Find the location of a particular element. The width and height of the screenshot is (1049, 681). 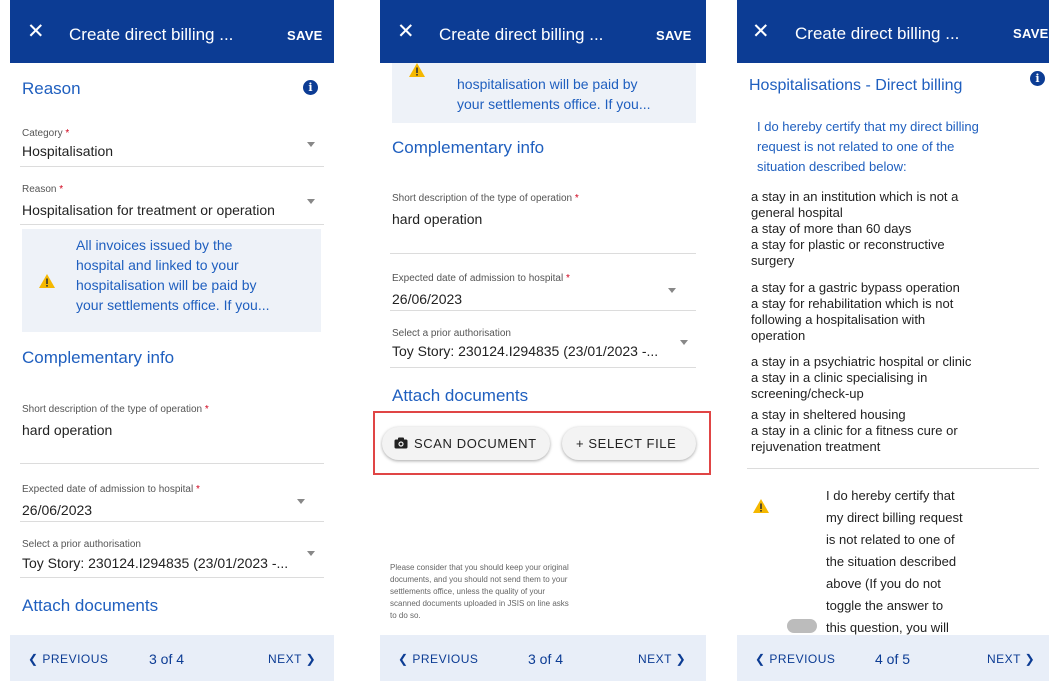

list-item: a stay for a gastric bypass operation is located at coordinates (855, 287).